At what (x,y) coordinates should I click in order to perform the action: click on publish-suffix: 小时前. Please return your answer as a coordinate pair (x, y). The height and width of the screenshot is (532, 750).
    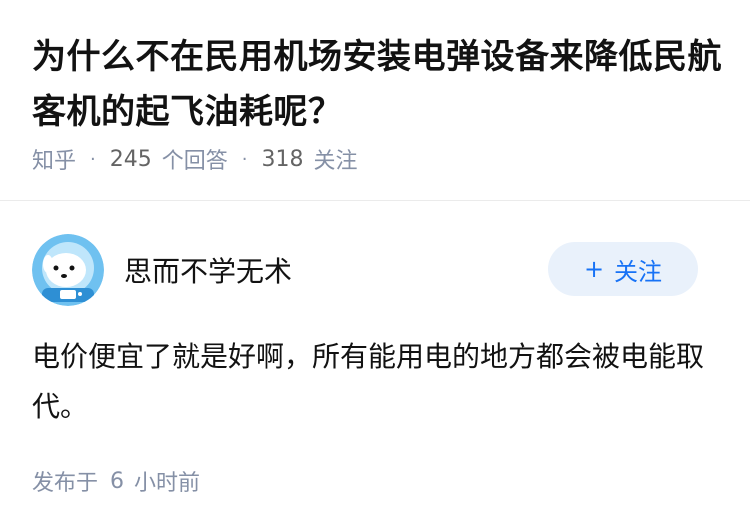
    Looking at the image, I should click on (167, 483).